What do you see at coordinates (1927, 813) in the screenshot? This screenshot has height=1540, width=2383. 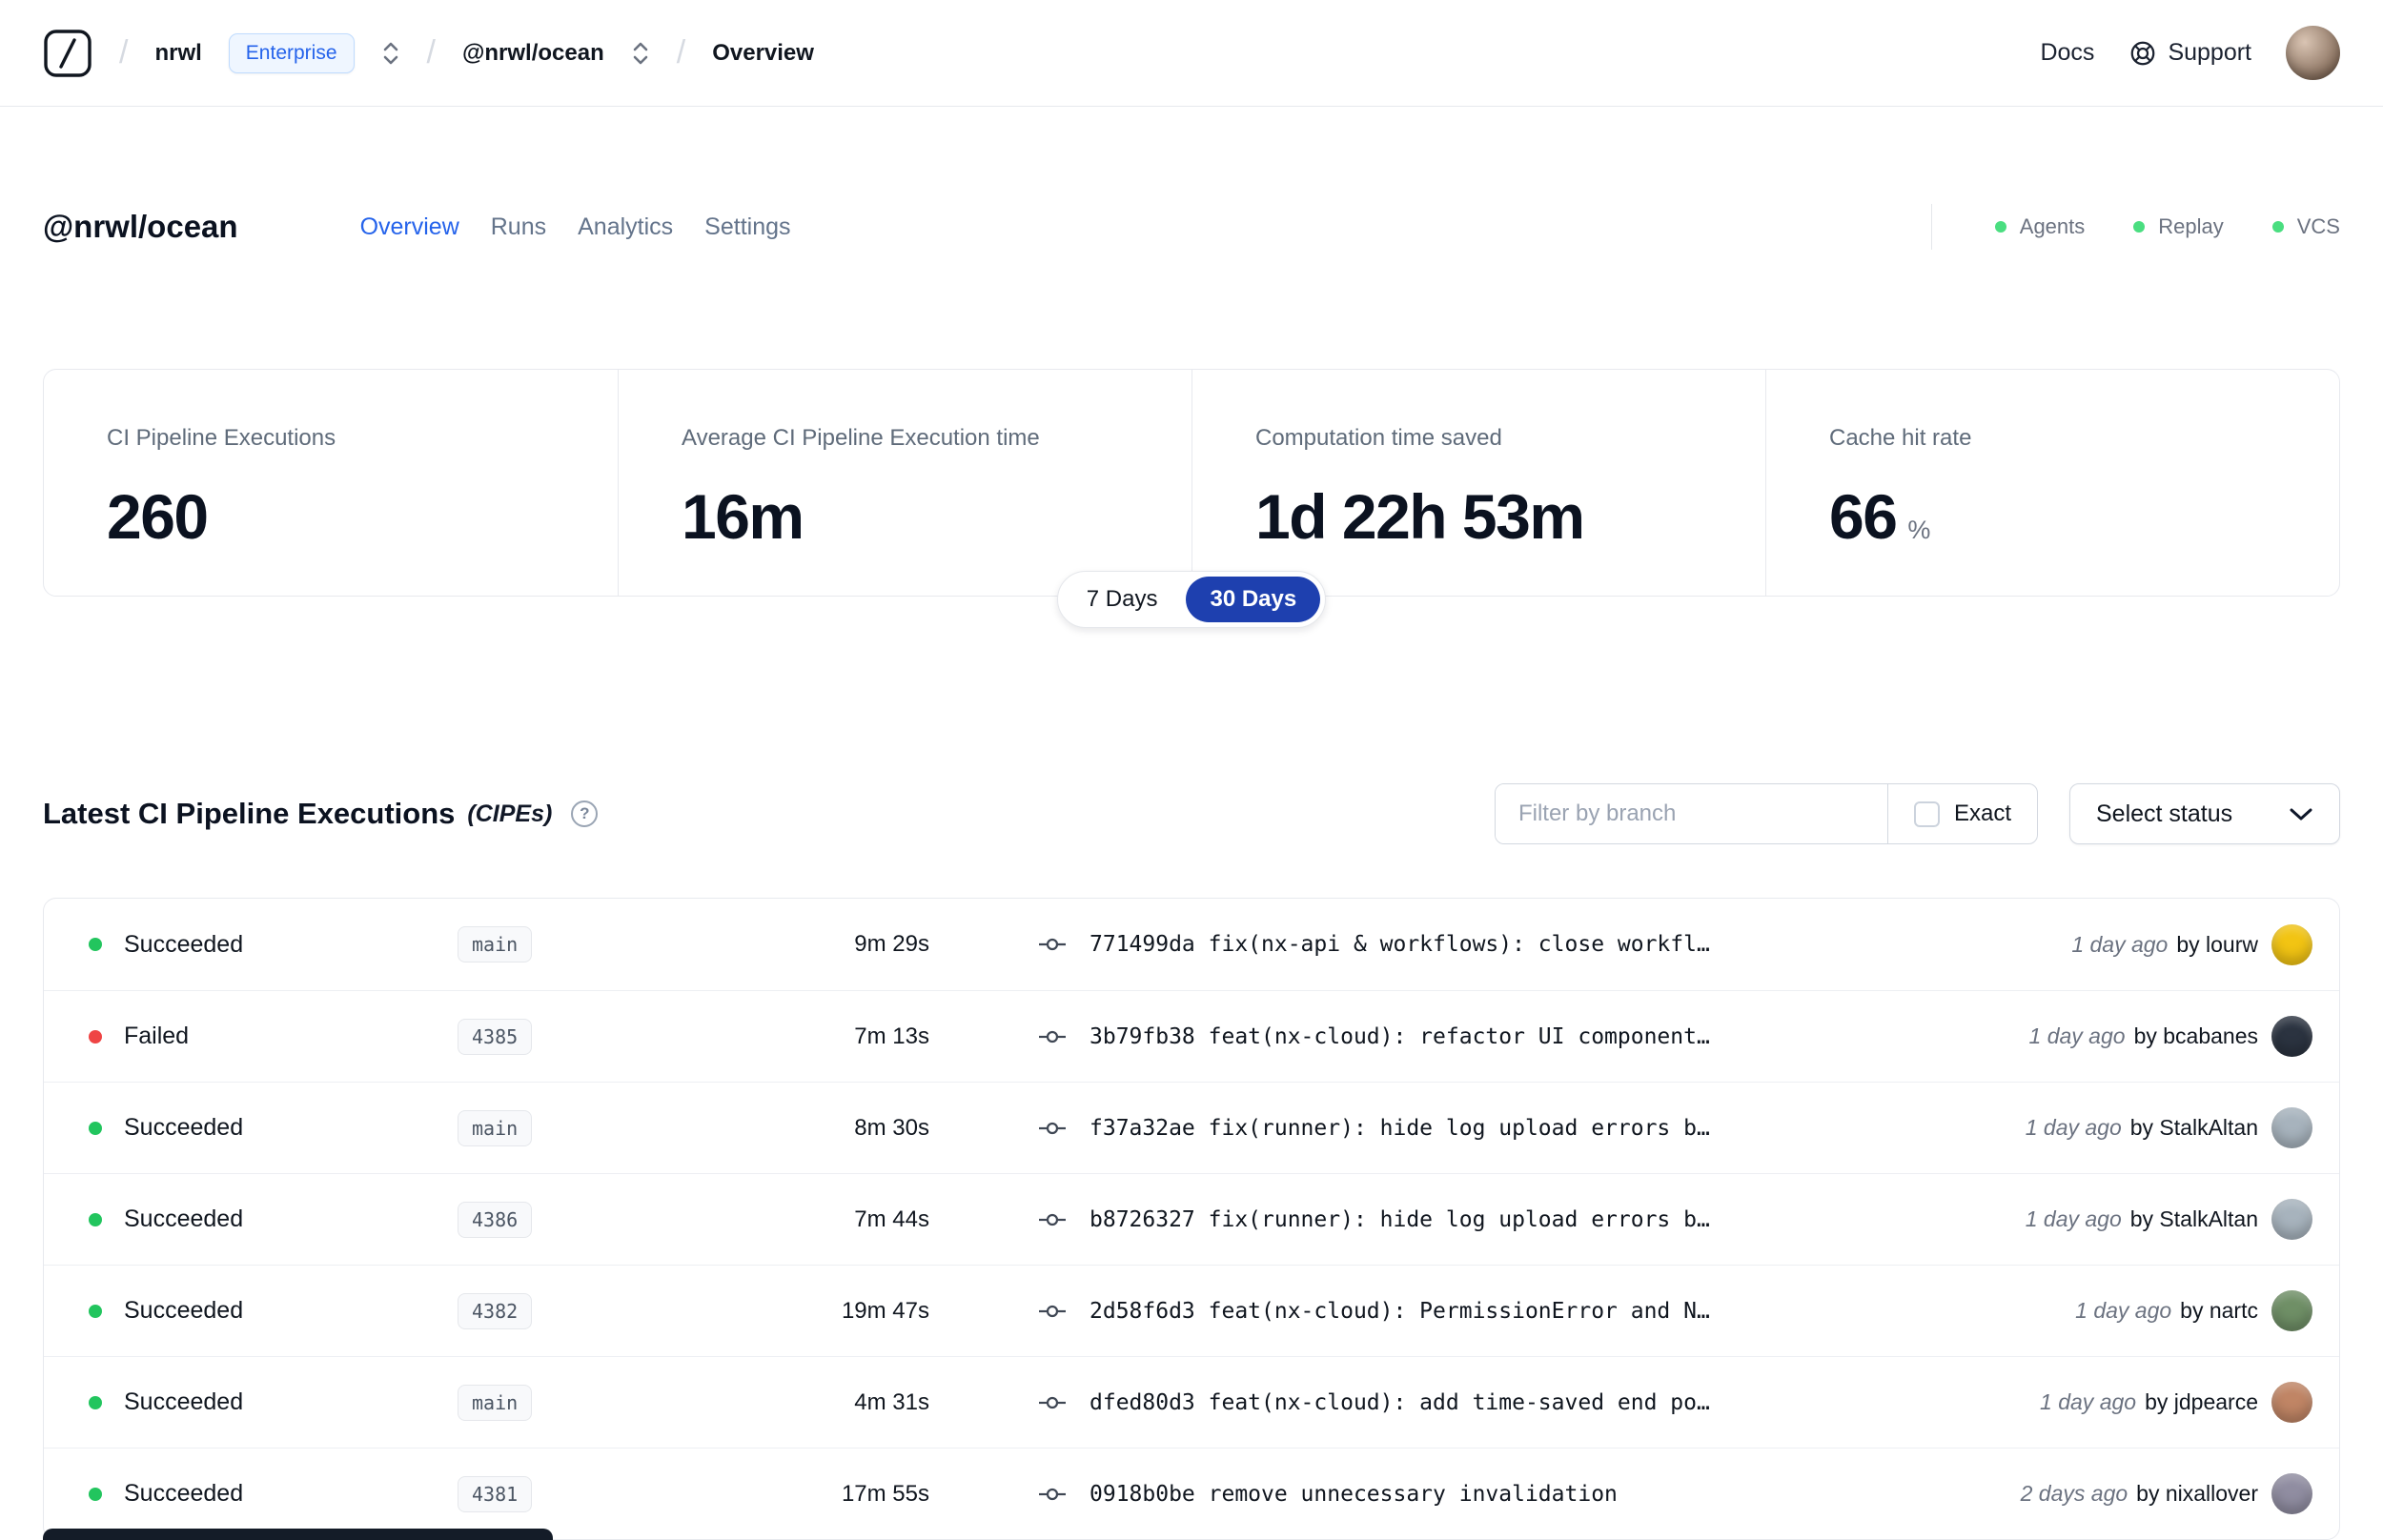 I see `exact-checkbox` at bounding box center [1927, 813].